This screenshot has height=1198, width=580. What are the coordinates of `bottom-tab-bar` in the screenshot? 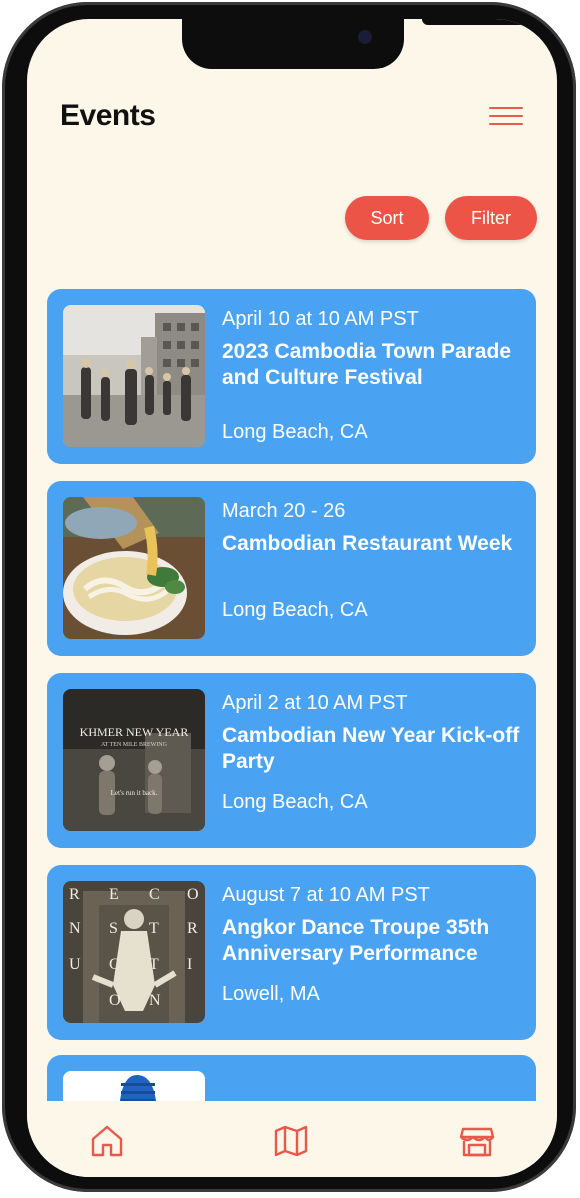 It's located at (292, 1139).